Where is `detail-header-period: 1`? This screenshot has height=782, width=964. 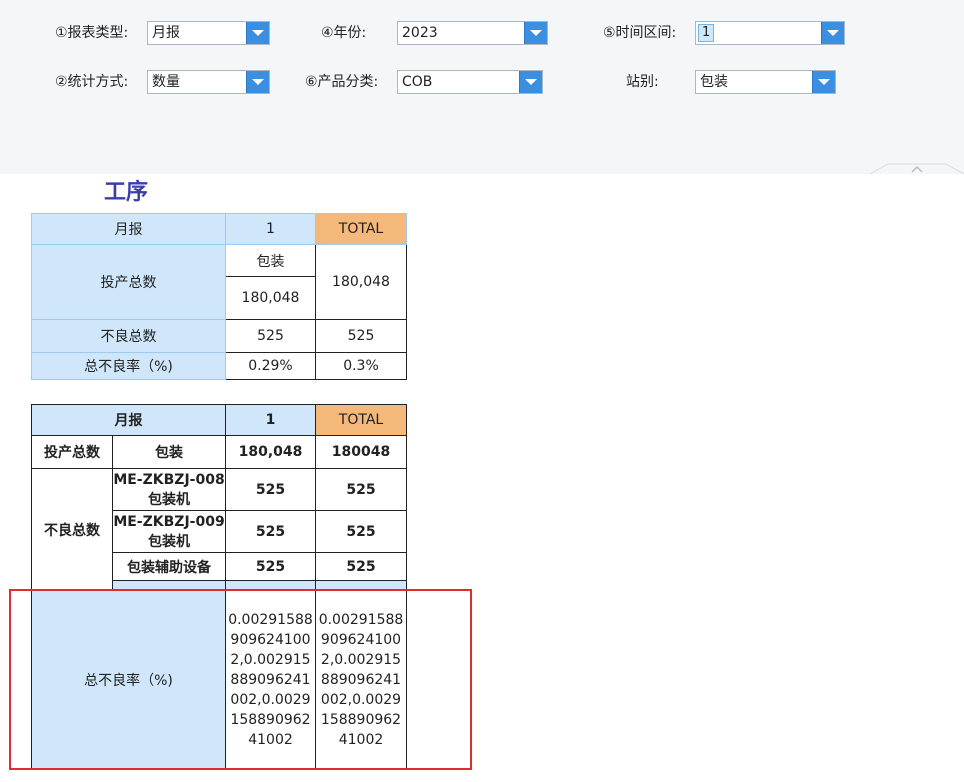
detail-header-period: 1 is located at coordinates (270, 420).